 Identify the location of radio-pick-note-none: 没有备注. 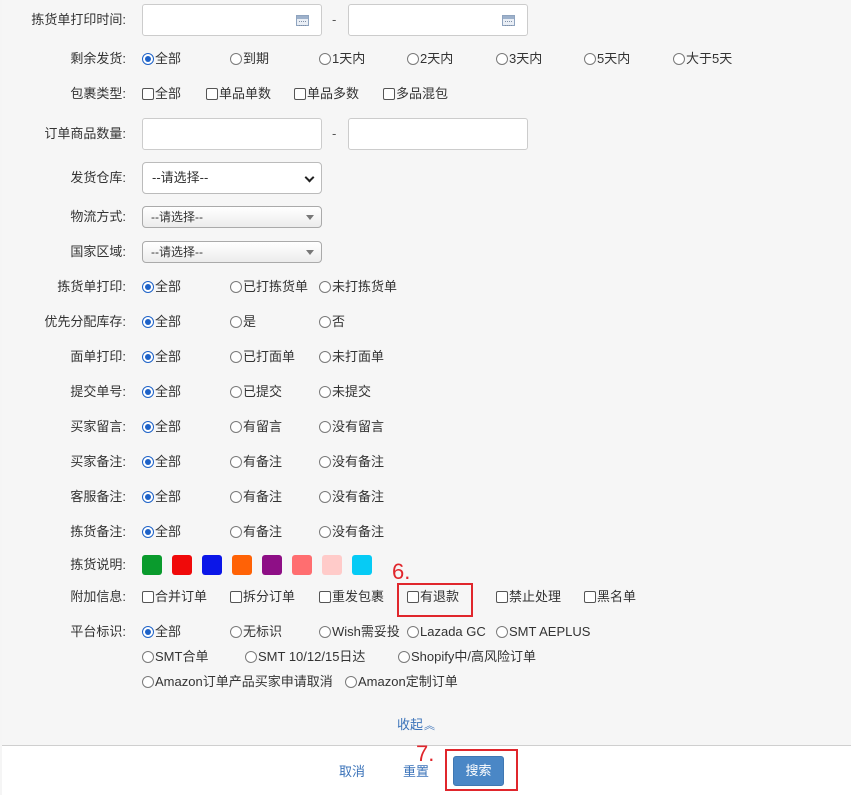
(351, 532).